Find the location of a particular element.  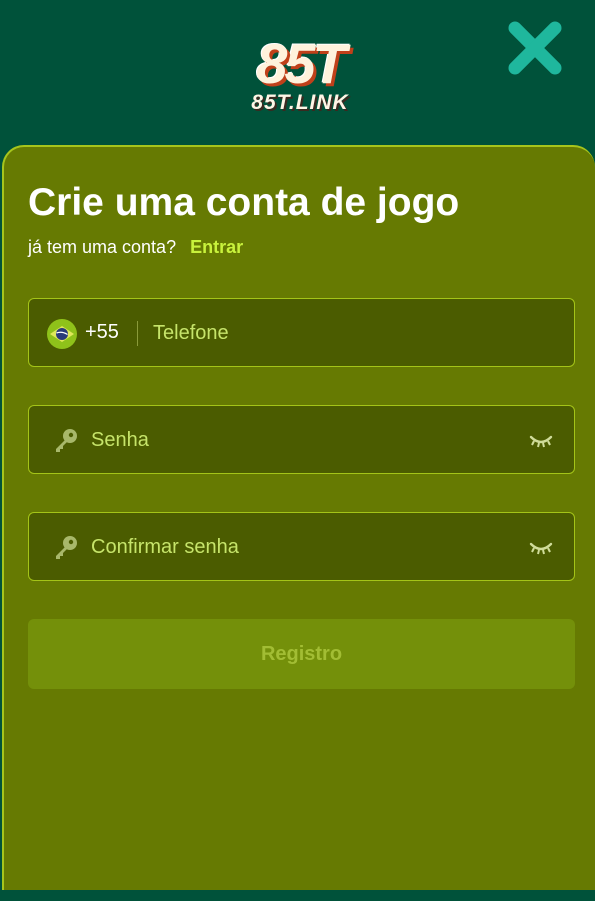

confirm-password-field: Confirmar senha is located at coordinates (301, 546).